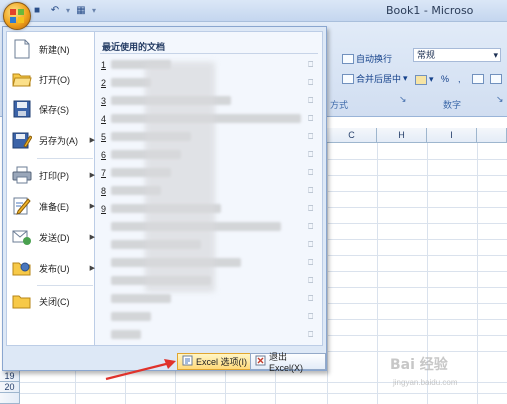  I want to click on menu-item-prepare: 准备(E) ▶, so click(53, 206).